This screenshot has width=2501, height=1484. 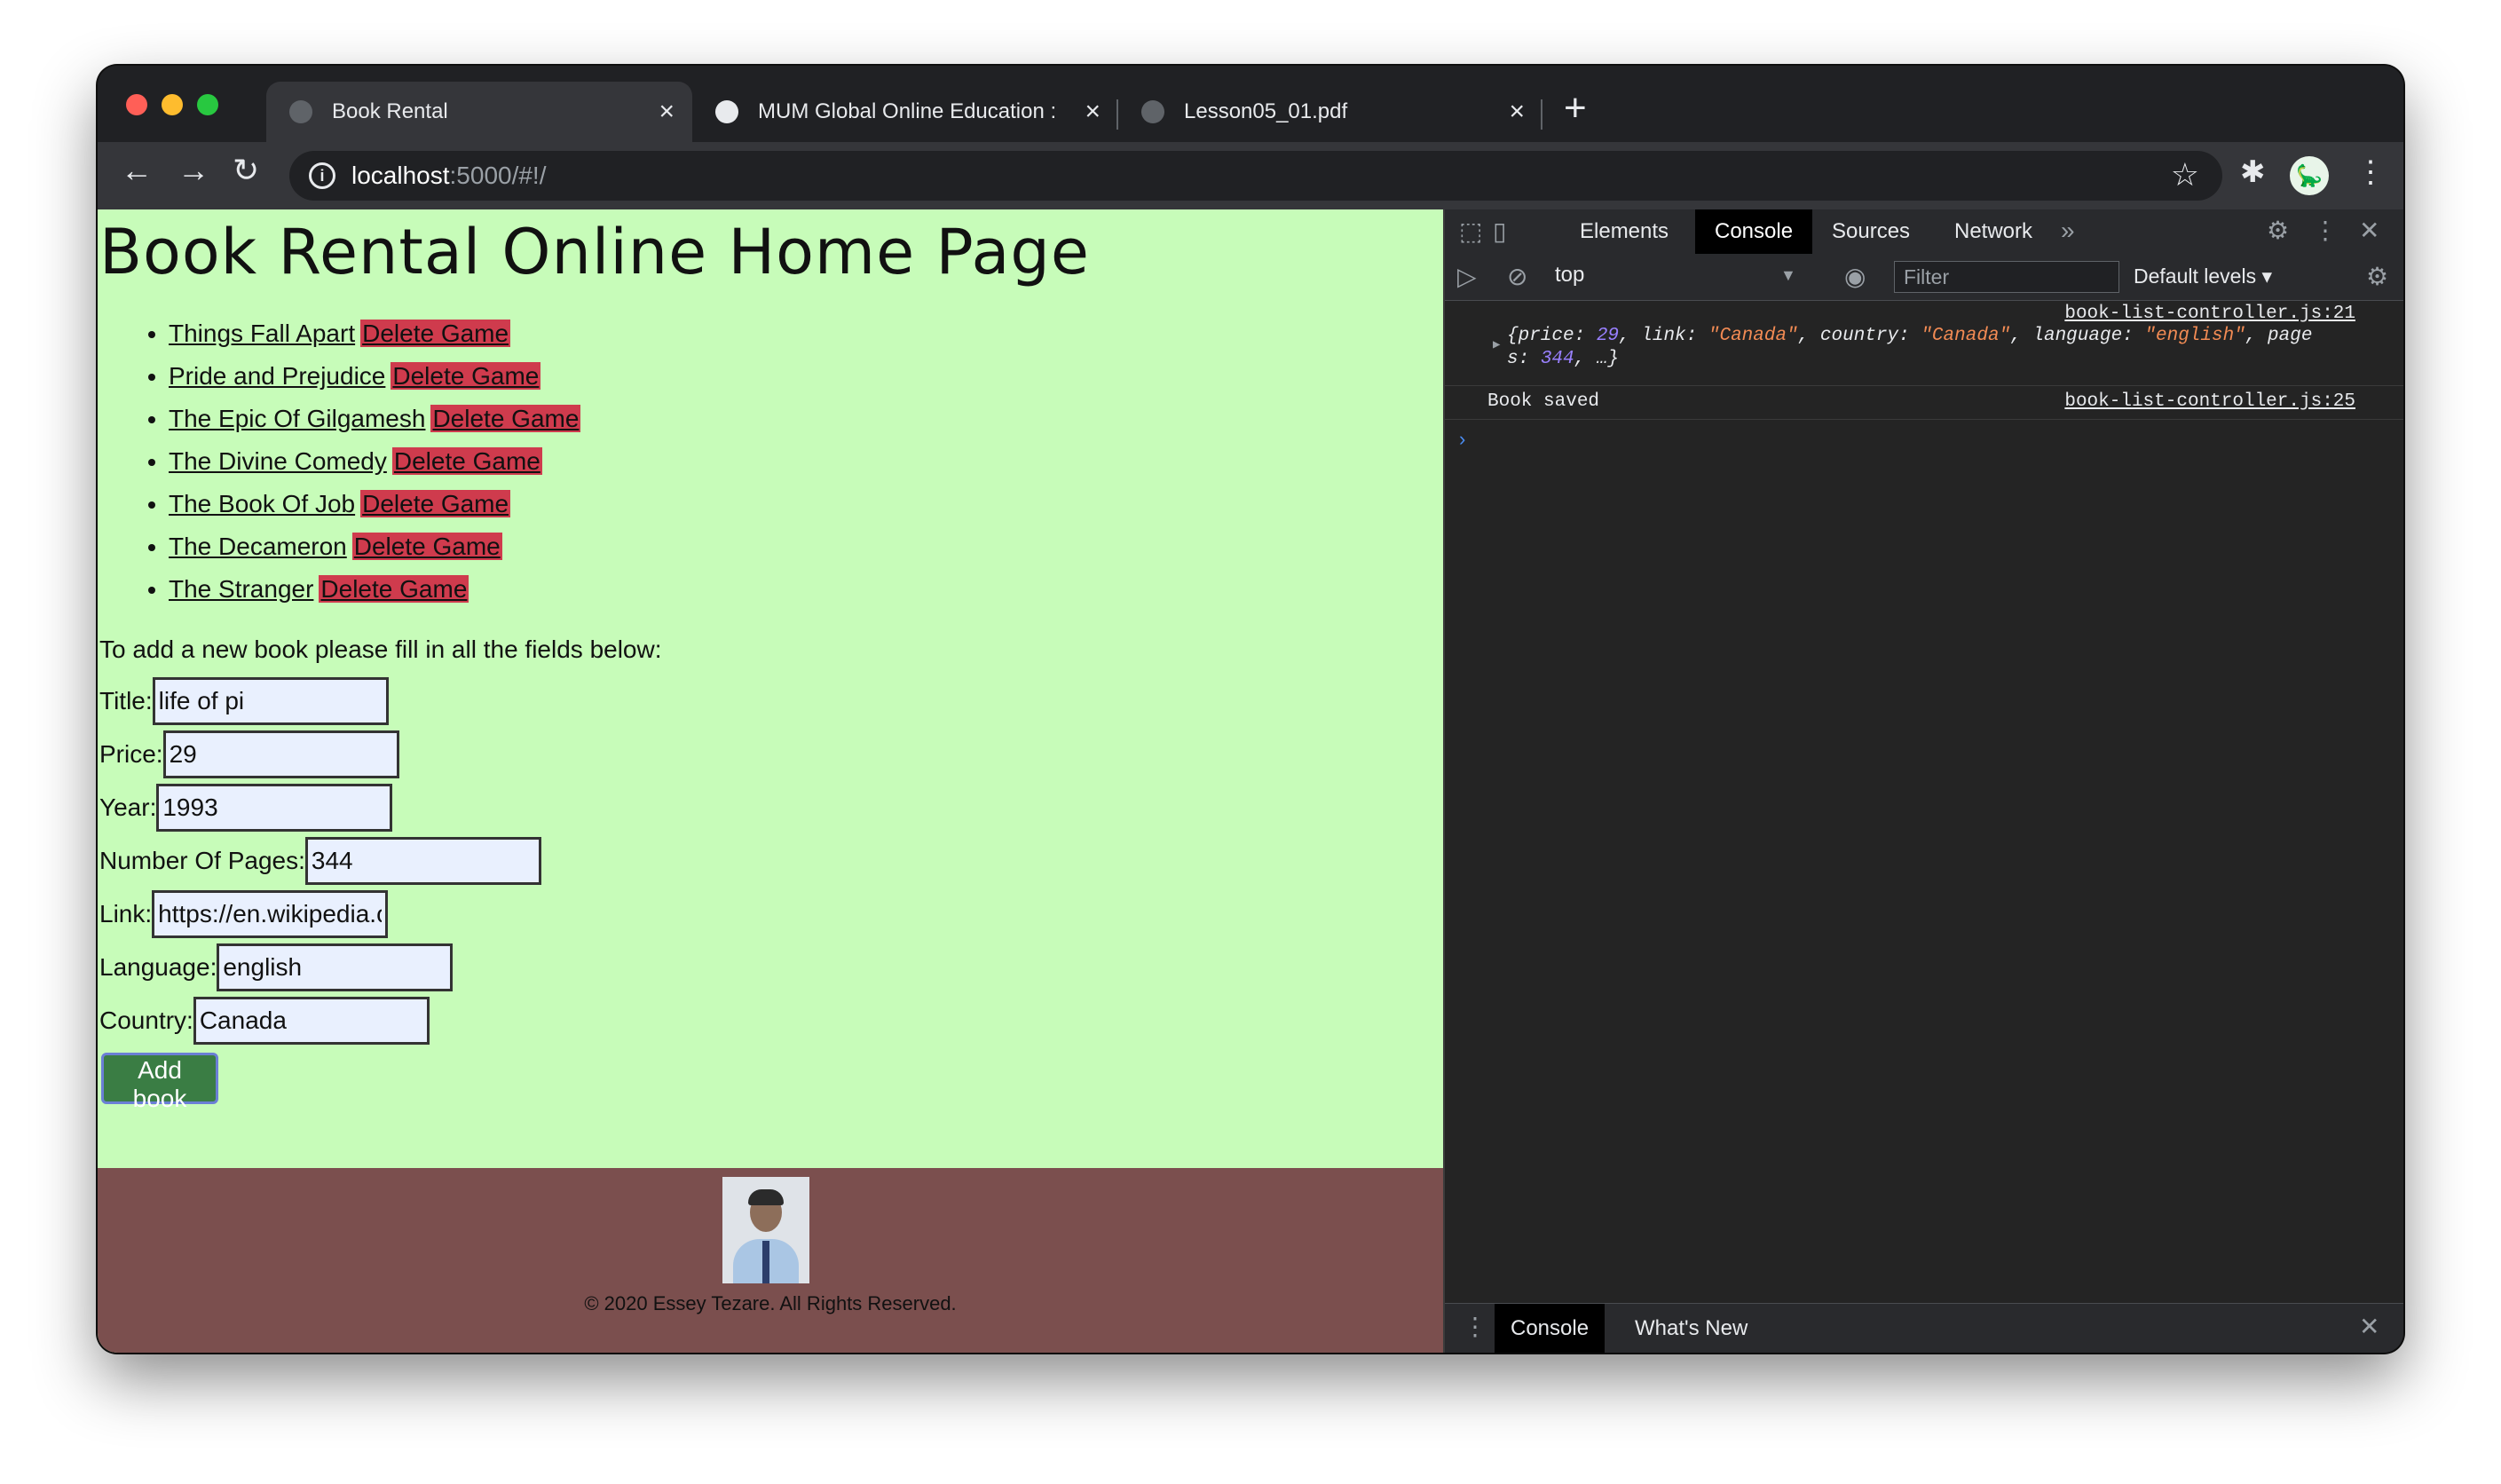 What do you see at coordinates (207, 104) in the screenshot?
I see `zoom-window-button` at bounding box center [207, 104].